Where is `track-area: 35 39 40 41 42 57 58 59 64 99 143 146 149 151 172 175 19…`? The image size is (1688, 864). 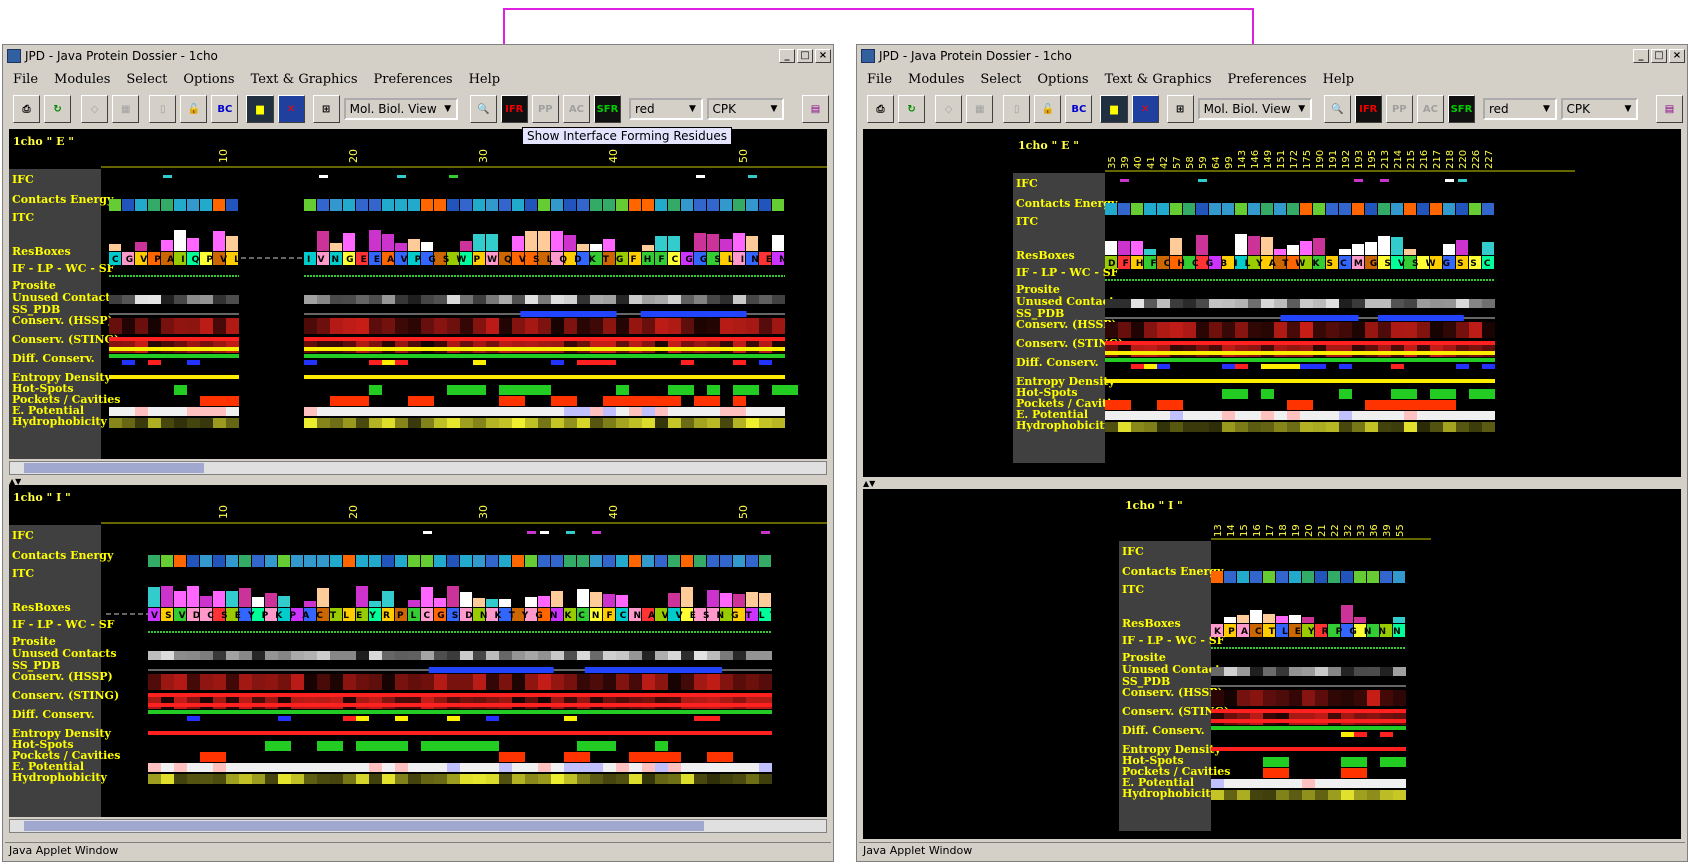 track-area: 35 39 40 41 42 57 58 59 64 99 143 146 149 151 172 175 19… is located at coordinates (1340, 303).